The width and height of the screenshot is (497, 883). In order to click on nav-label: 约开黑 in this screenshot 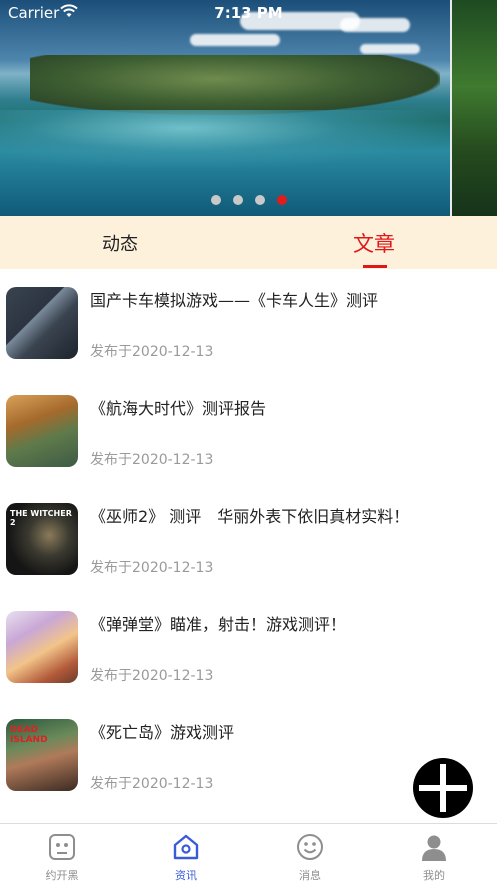, I will do `click(62, 875)`.